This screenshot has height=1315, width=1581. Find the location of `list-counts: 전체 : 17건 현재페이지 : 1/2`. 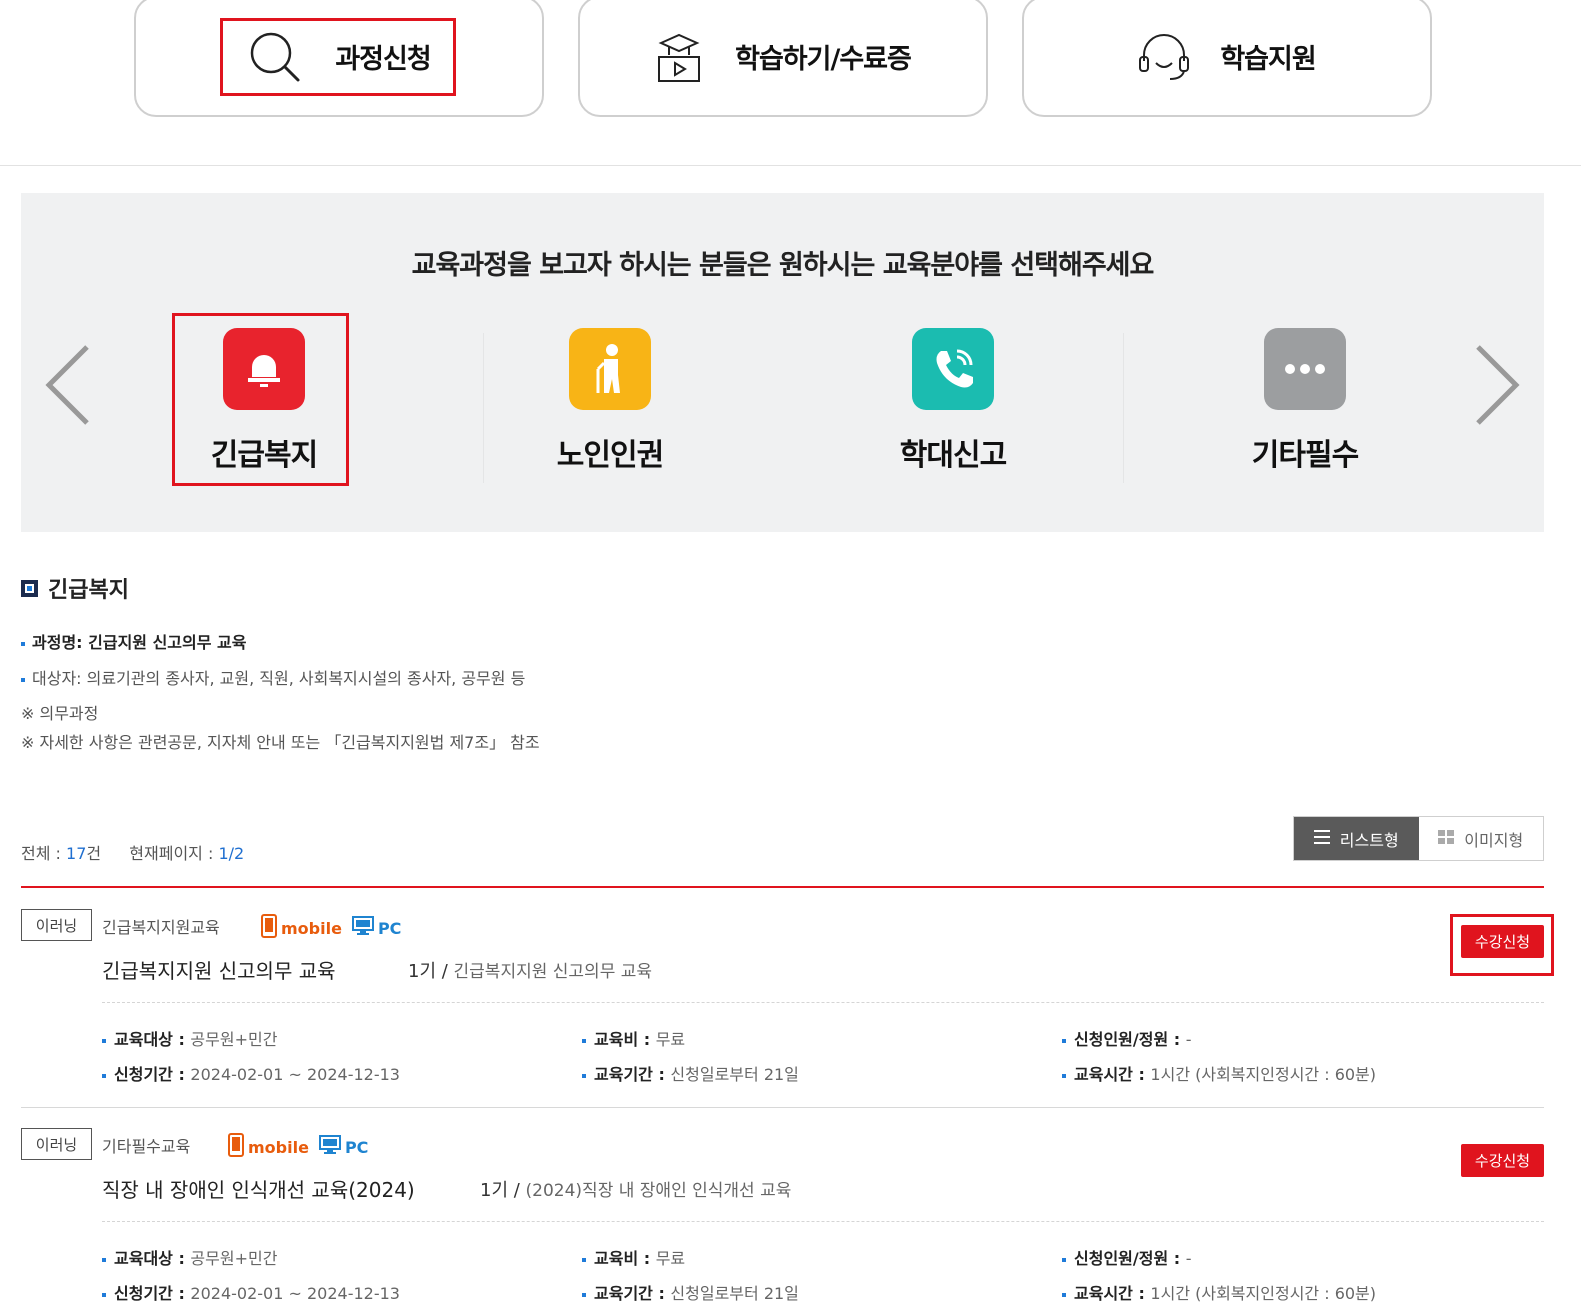

list-counts: 전체 : 17건 현재페이지 : 1/2 is located at coordinates (132, 852).